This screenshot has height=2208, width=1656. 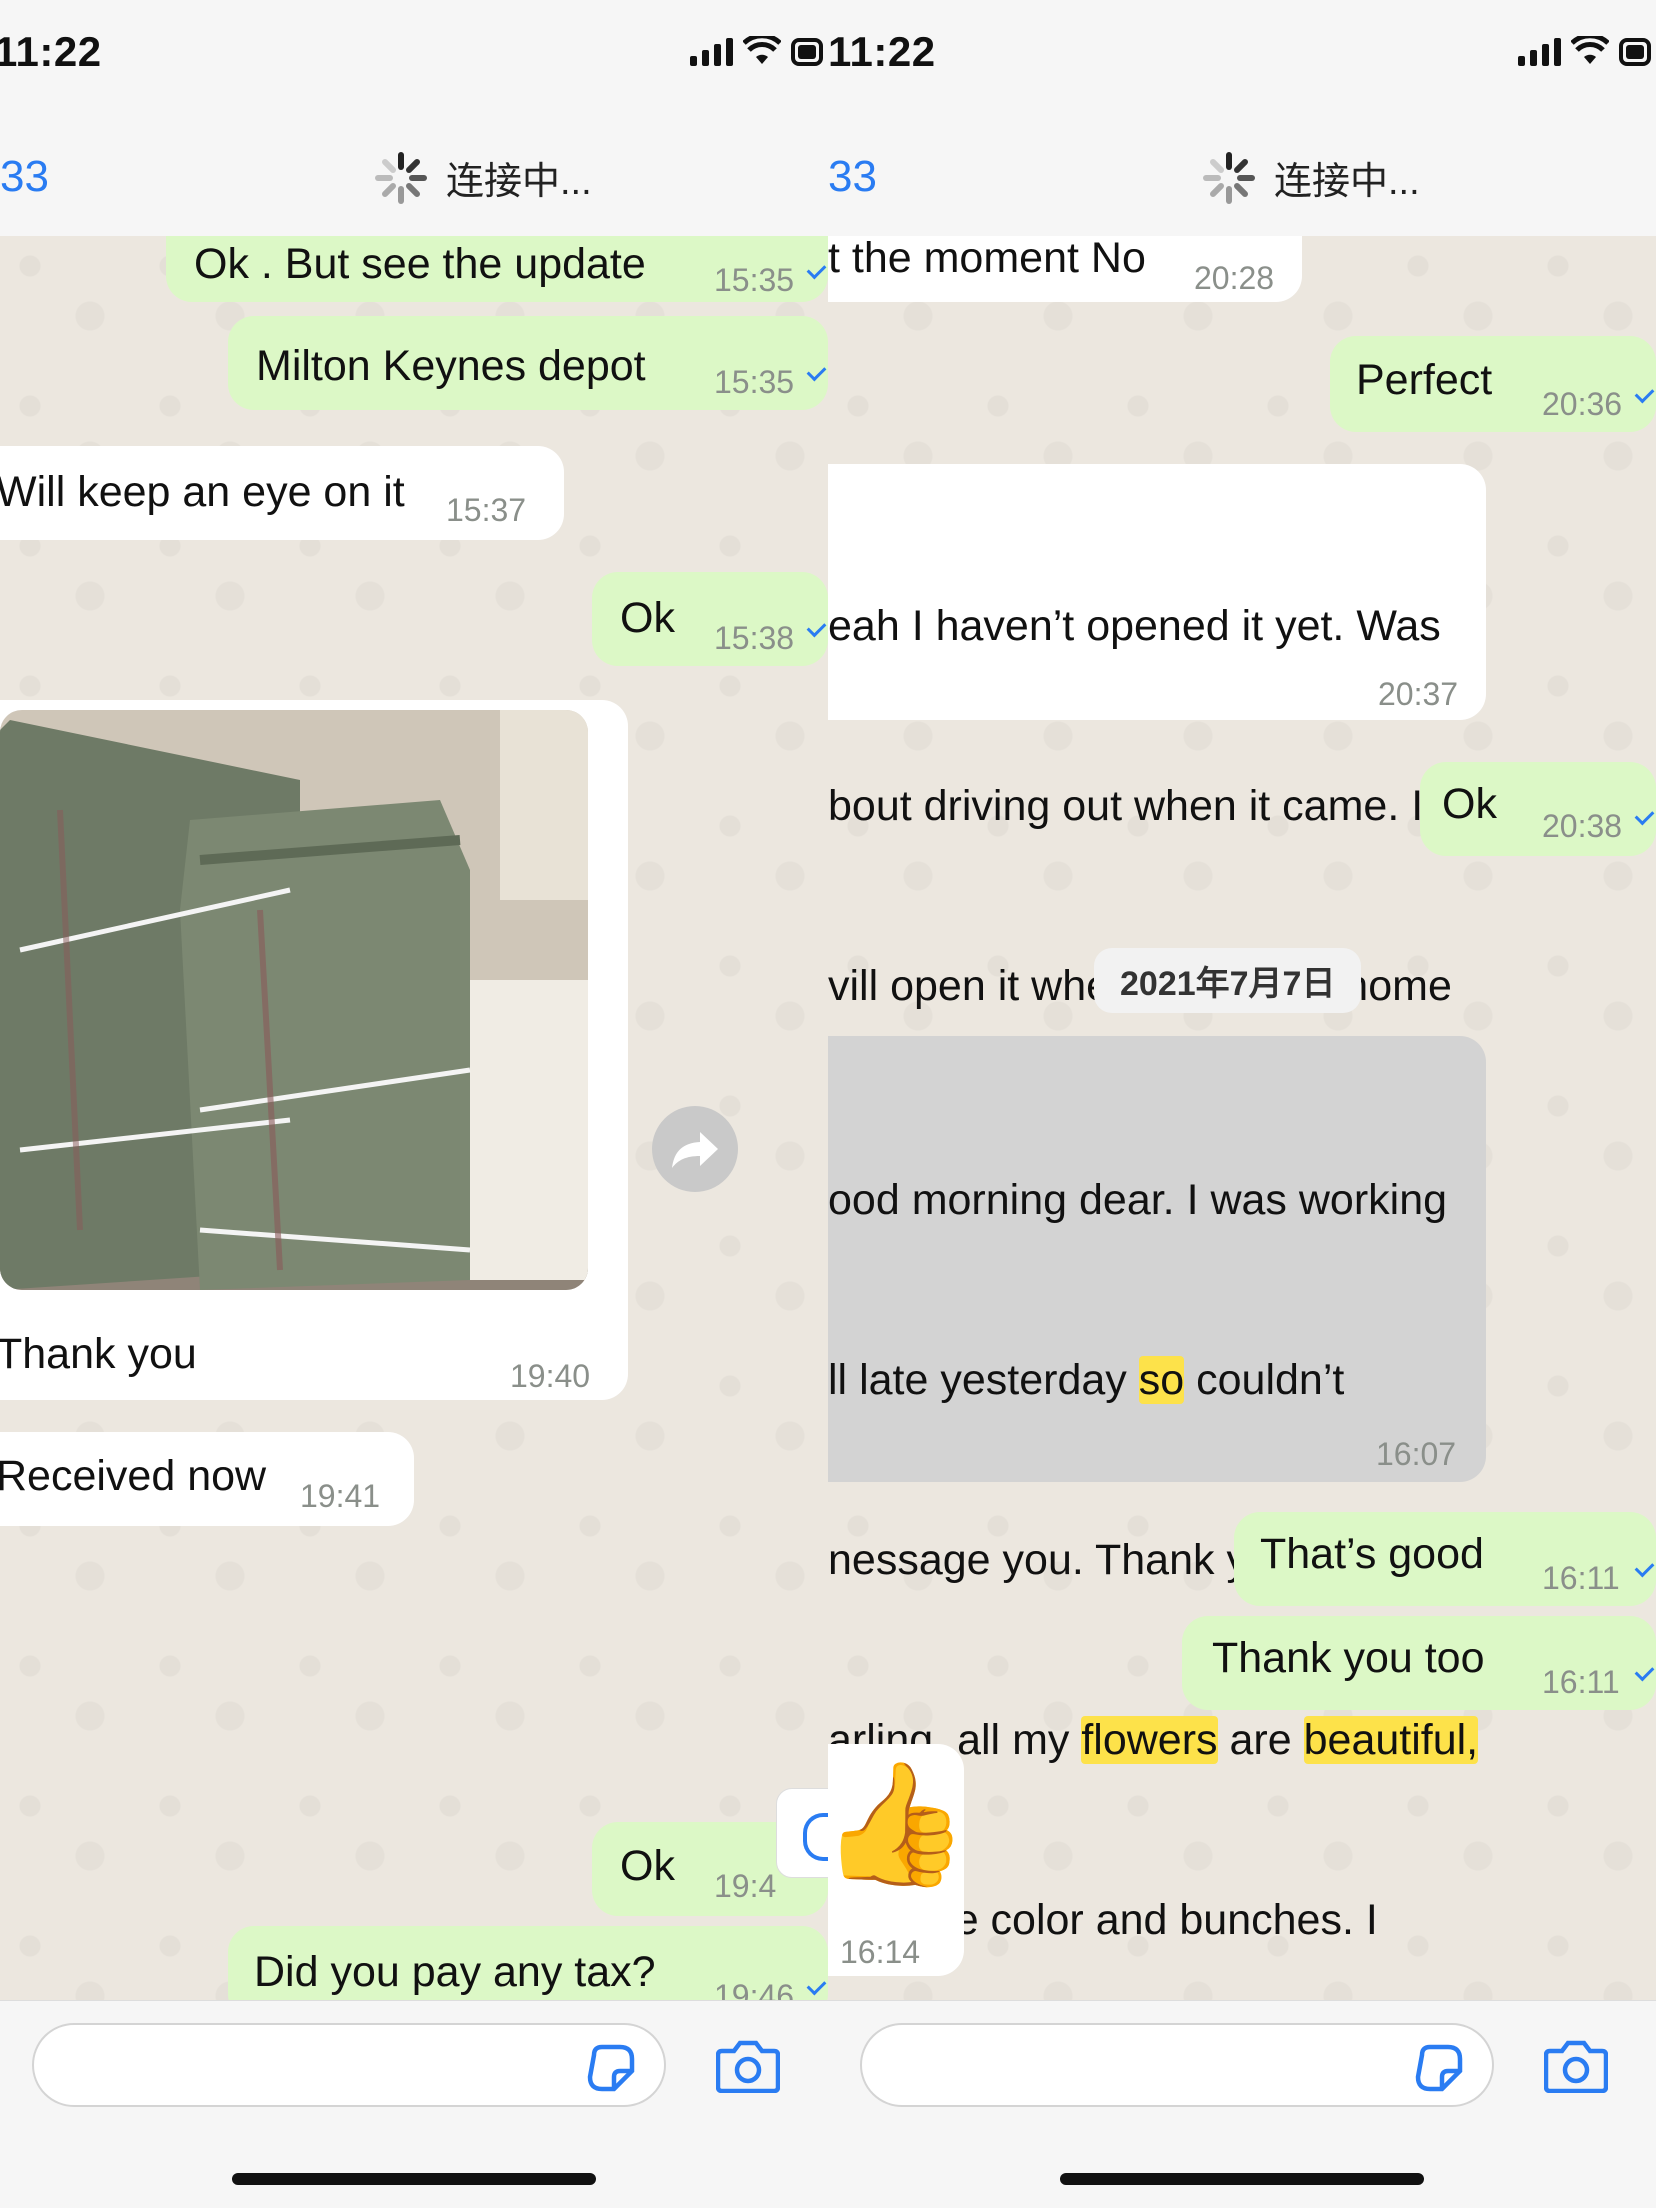 I want to click on message-time: 20:37, so click(x=1418, y=694).